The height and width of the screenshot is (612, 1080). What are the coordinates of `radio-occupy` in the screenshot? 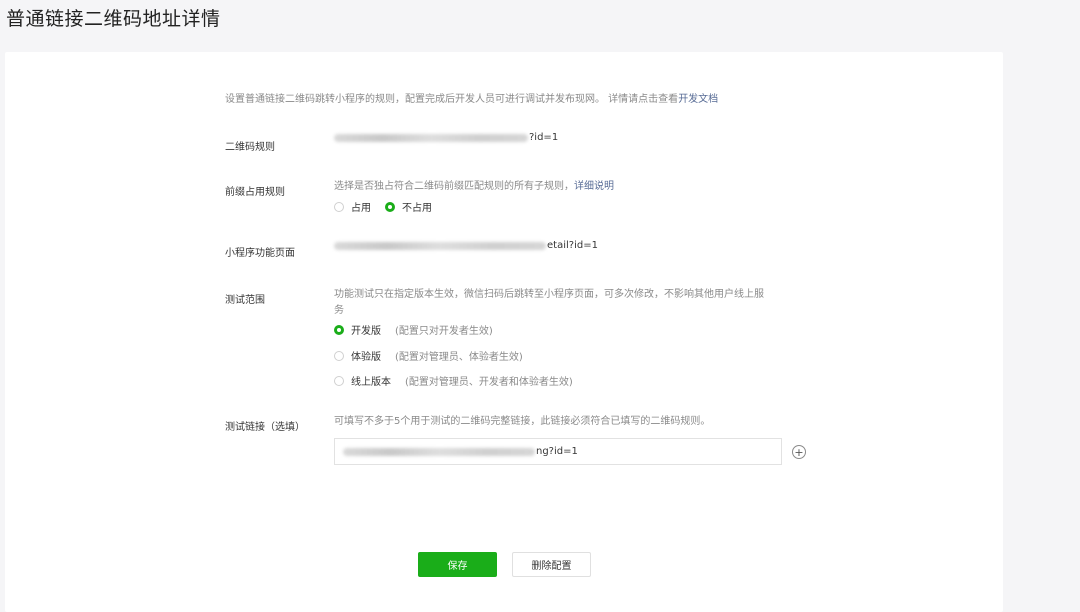 It's located at (339, 206).